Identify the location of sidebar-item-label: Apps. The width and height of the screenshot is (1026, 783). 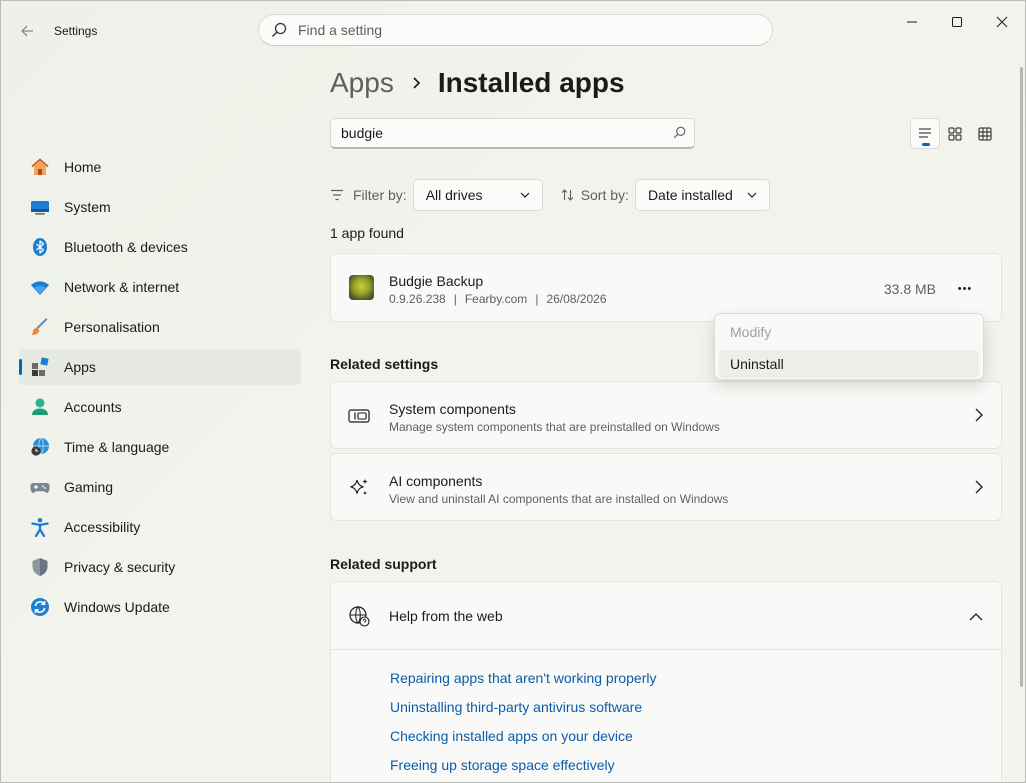
(80, 367).